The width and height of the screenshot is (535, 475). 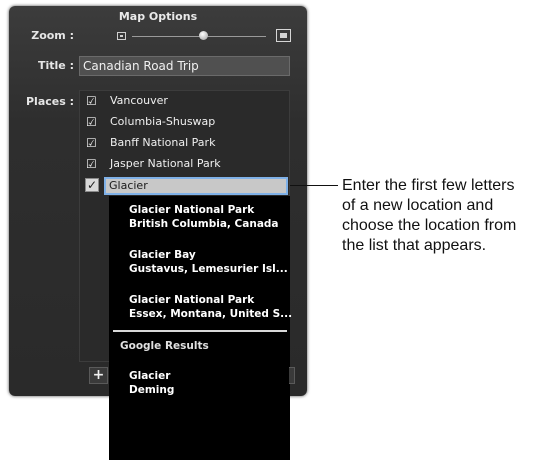 What do you see at coordinates (203, 35) in the screenshot?
I see `zoom-slider-thumb` at bounding box center [203, 35].